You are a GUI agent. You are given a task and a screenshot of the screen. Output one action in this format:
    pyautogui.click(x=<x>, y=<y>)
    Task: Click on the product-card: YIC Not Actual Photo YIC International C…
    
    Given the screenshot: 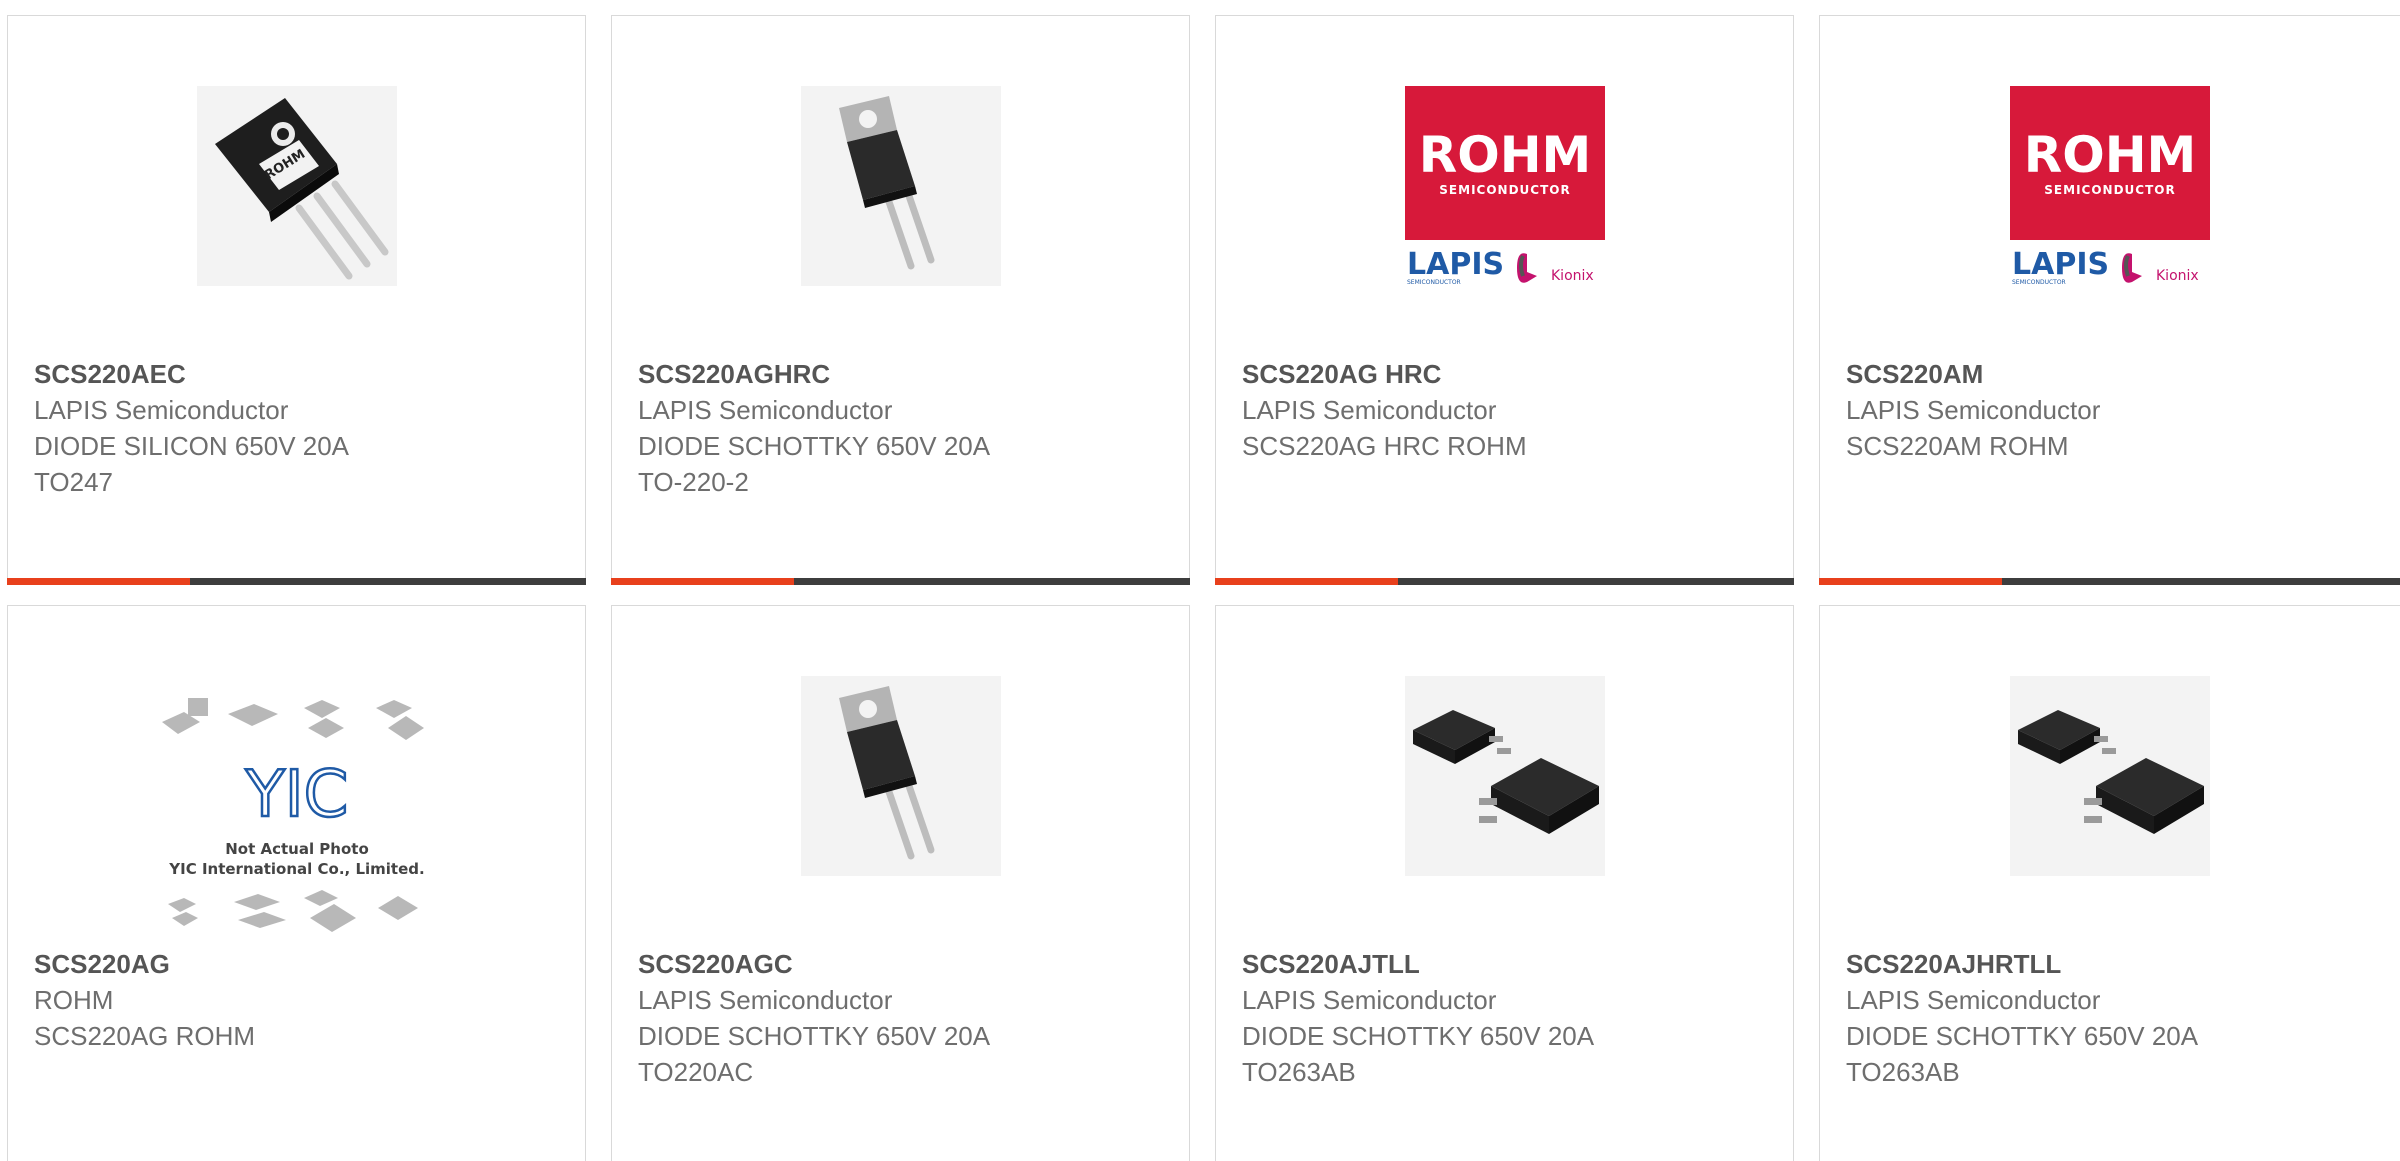 What is the action you would take?
    pyautogui.click(x=296, y=883)
    